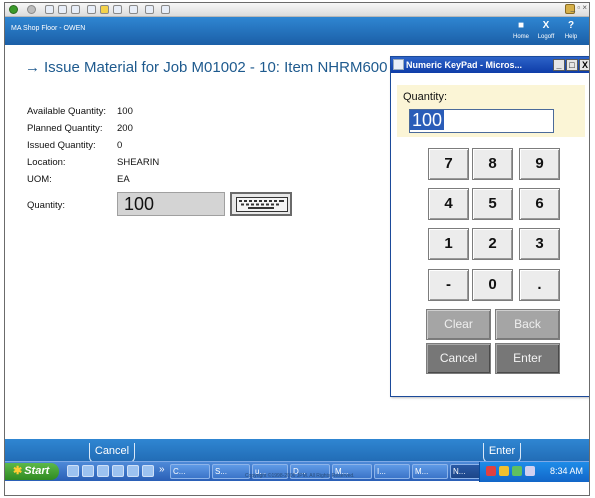  I want to click on key-minus: -, so click(448, 285).